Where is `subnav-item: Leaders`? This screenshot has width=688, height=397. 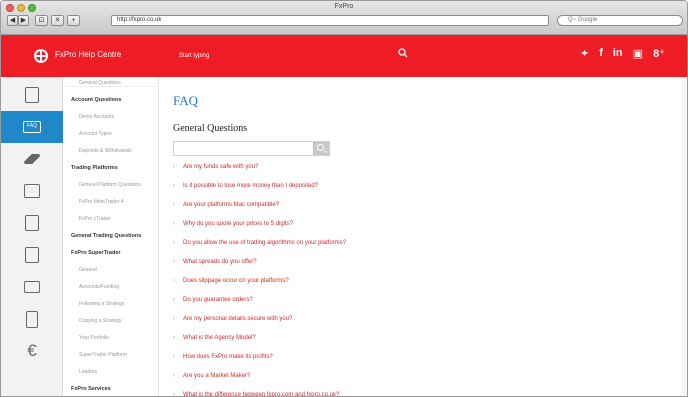
subnav-item: Leaders is located at coordinates (111, 372).